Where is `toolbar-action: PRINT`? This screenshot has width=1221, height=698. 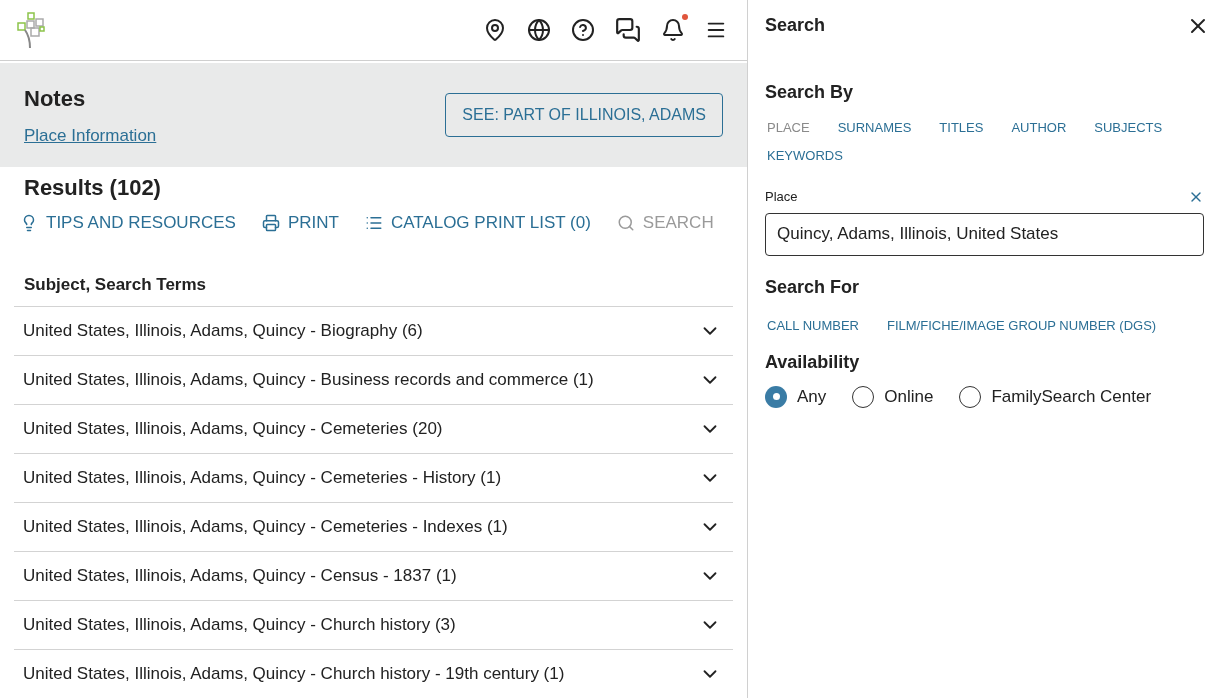
toolbar-action: PRINT is located at coordinates (300, 223).